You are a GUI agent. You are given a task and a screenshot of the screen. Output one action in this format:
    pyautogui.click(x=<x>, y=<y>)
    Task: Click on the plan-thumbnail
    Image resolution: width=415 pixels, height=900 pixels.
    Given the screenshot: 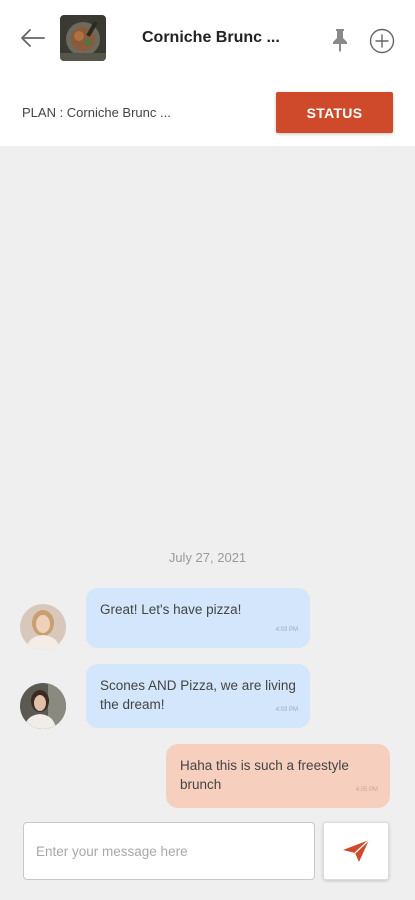 What is the action you would take?
    pyautogui.click(x=83, y=38)
    